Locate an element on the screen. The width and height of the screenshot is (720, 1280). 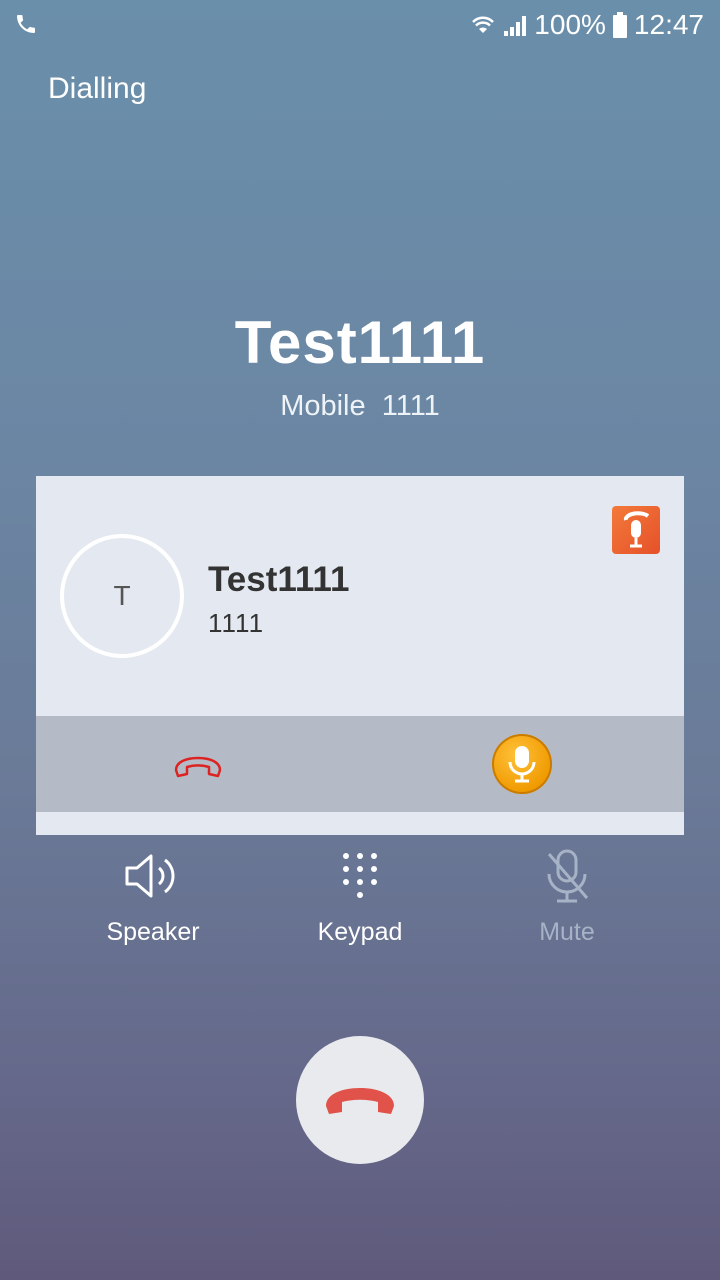
status-bar: 100% 12:47 is located at coordinates (360, 25).